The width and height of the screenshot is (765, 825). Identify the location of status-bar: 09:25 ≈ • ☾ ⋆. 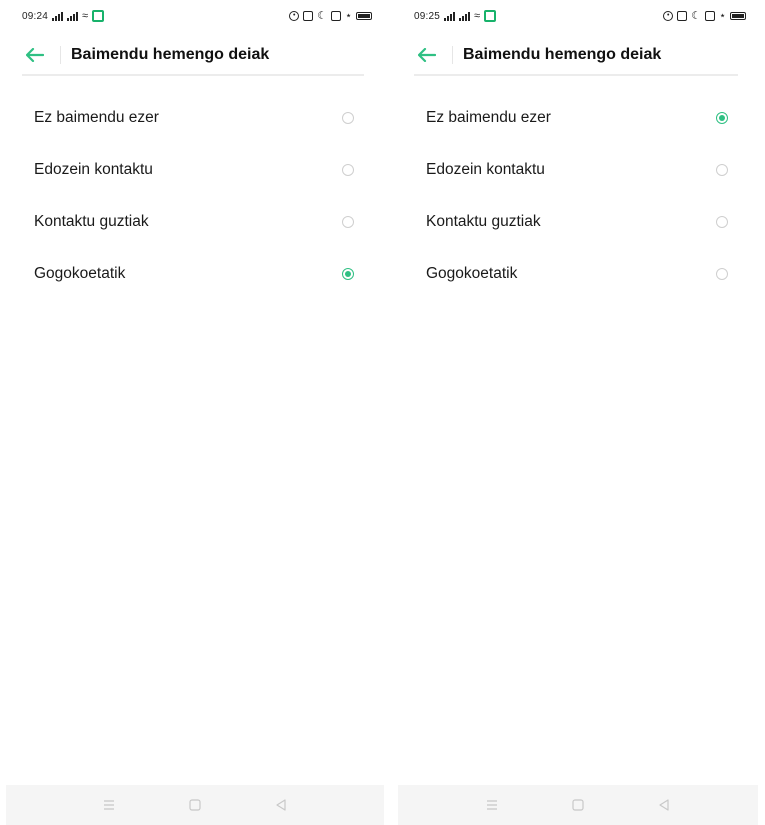
(580, 16).